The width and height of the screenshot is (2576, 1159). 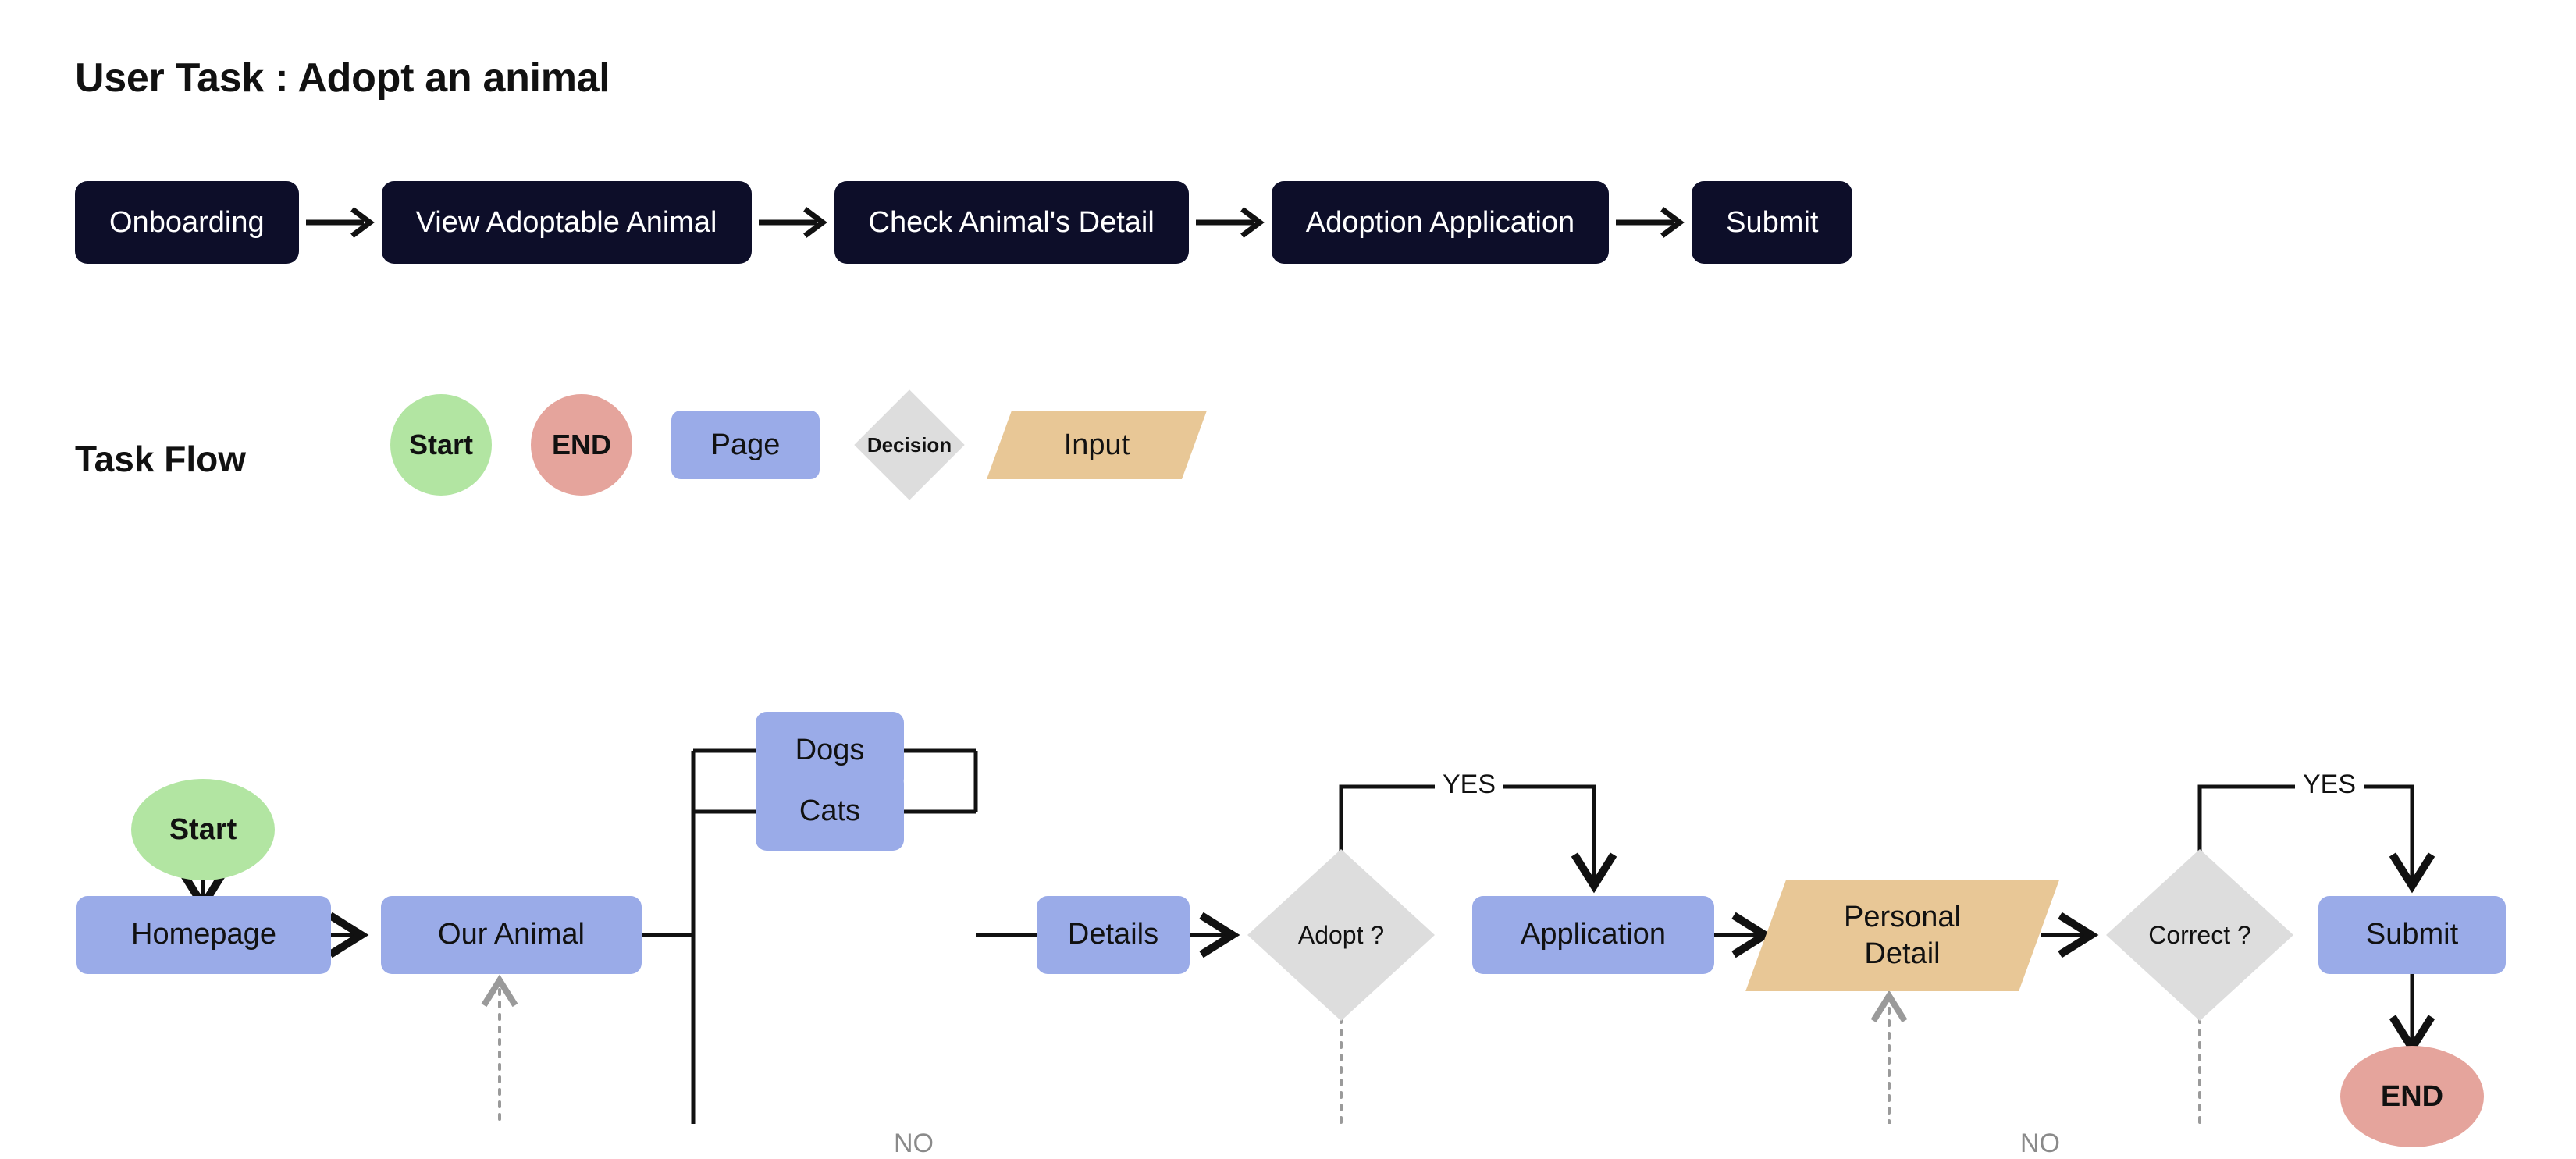 I want to click on pipeline-step-view-adoptable-animal: View Adoptable Animal, so click(x=566, y=222).